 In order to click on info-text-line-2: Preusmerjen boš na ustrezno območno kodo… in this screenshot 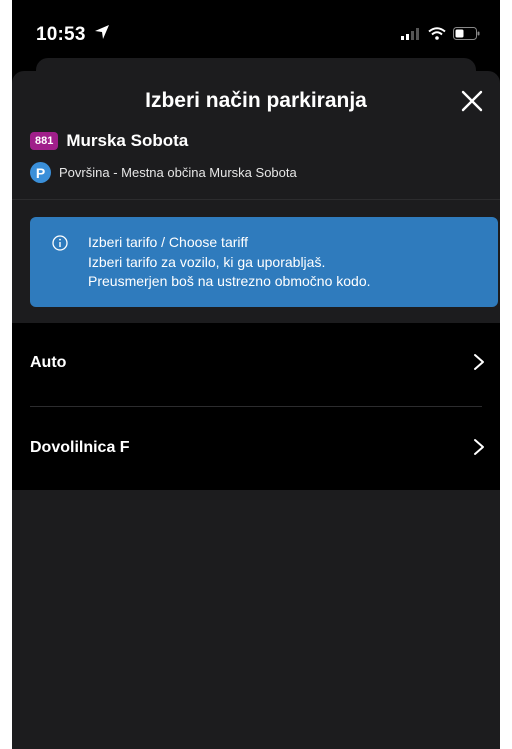, I will do `click(229, 281)`.